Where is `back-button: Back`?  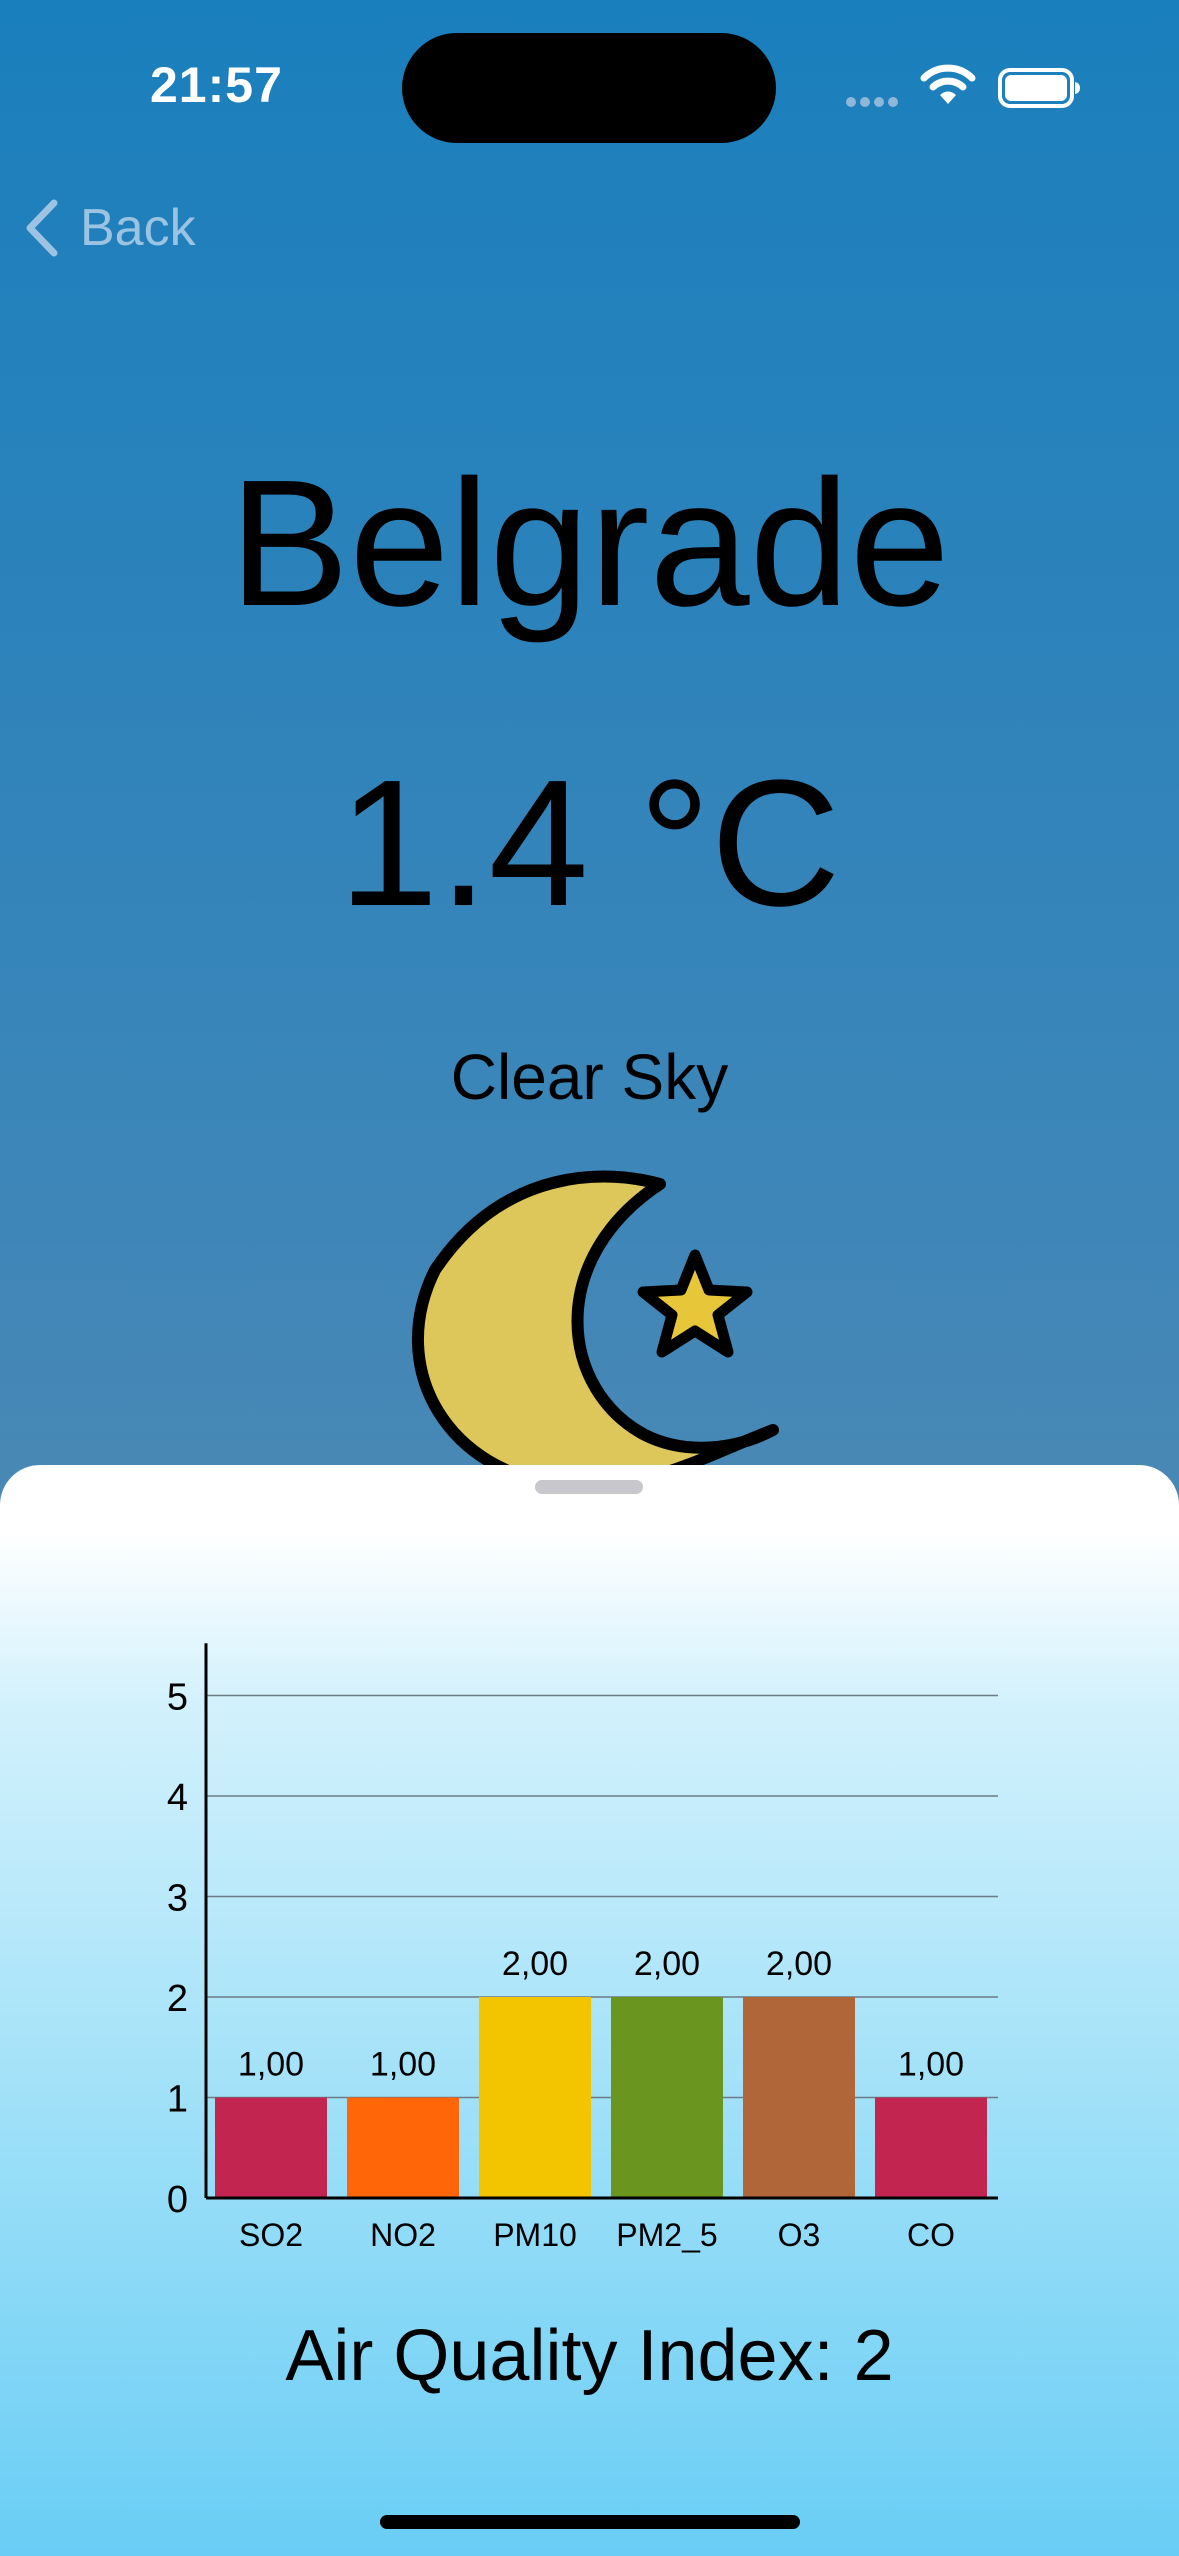
back-button: Back is located at coordinates (110, 228).